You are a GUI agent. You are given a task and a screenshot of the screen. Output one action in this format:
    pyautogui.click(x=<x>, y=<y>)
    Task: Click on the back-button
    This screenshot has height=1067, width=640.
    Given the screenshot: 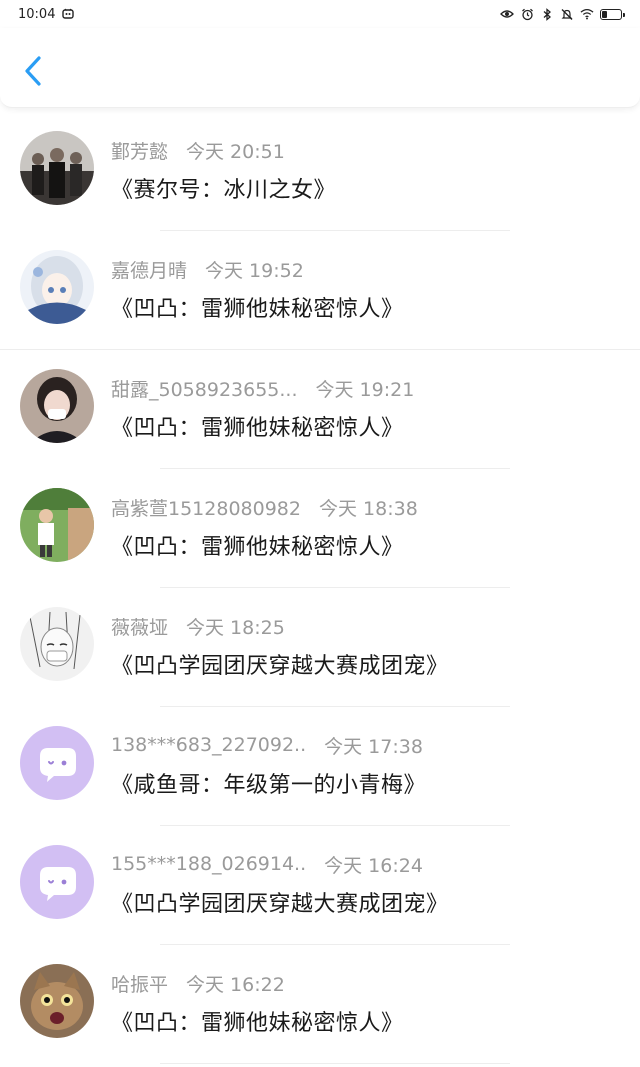 What is the action you would take?
    pyautogui.click(x=33, y=71)
    